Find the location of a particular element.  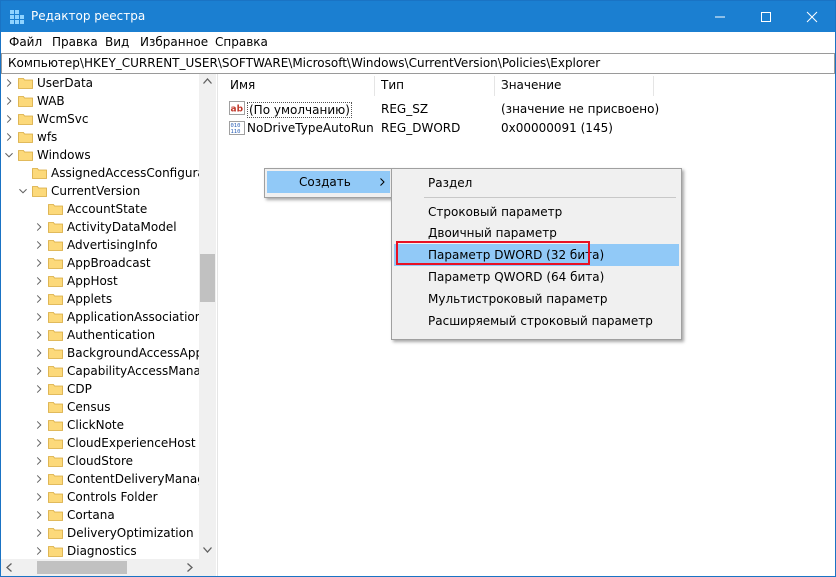

tree-node: AssignedAccessConfiguratio is located at coordinates (108, 173).